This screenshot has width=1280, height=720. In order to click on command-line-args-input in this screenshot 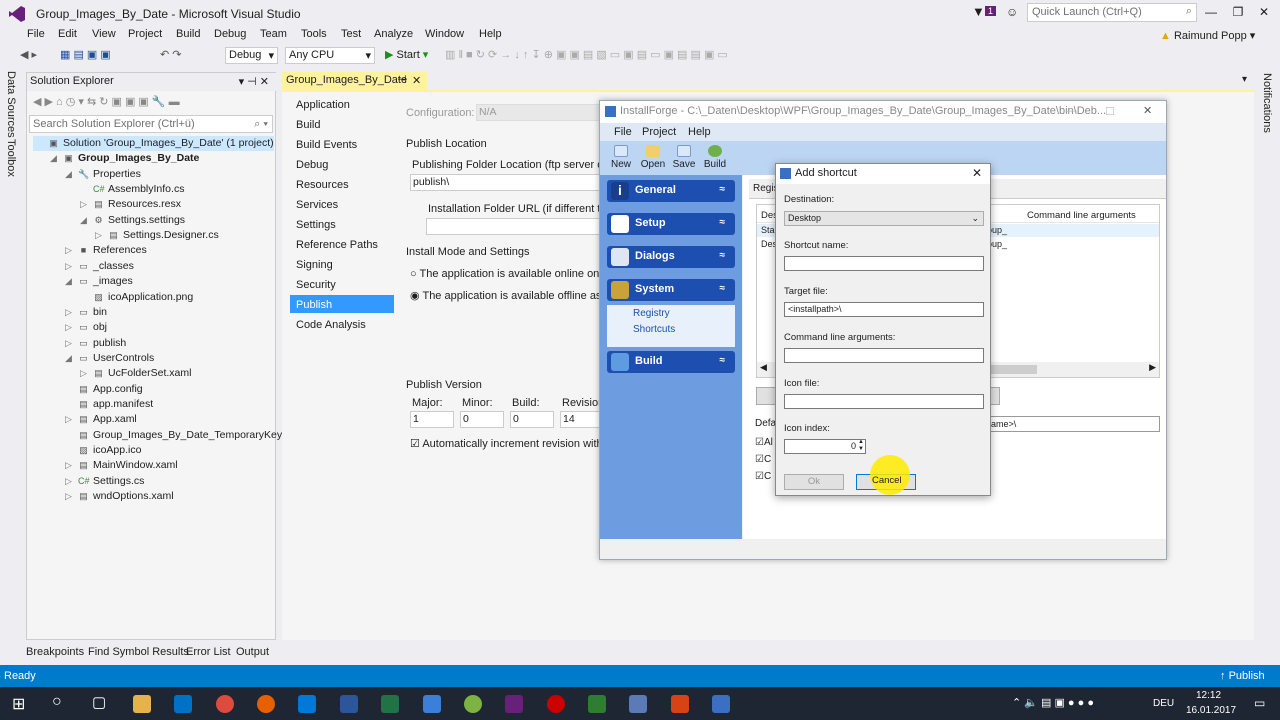, I will do `click(884, 355)`.